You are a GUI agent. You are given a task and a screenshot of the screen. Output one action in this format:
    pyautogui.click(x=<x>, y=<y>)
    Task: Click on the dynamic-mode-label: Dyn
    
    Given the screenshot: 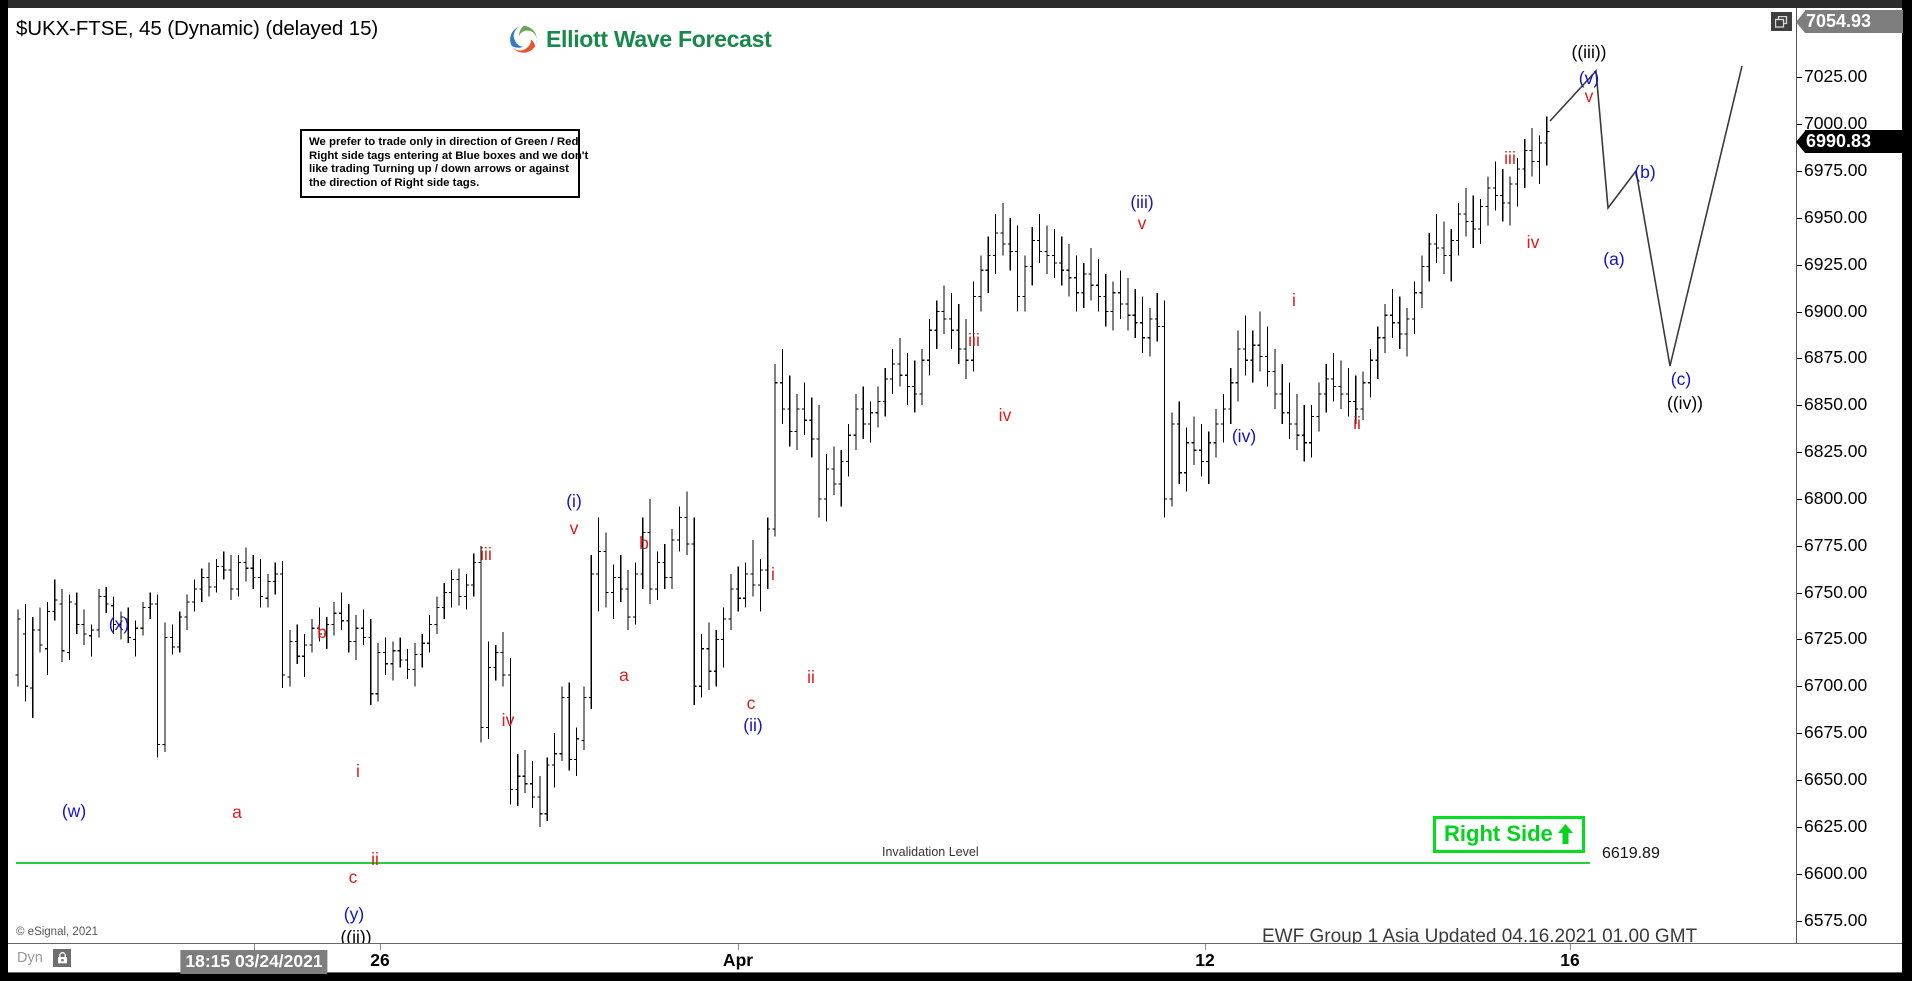 What is the action you would take?
    pyautogui.click(x=30, y=958)
    